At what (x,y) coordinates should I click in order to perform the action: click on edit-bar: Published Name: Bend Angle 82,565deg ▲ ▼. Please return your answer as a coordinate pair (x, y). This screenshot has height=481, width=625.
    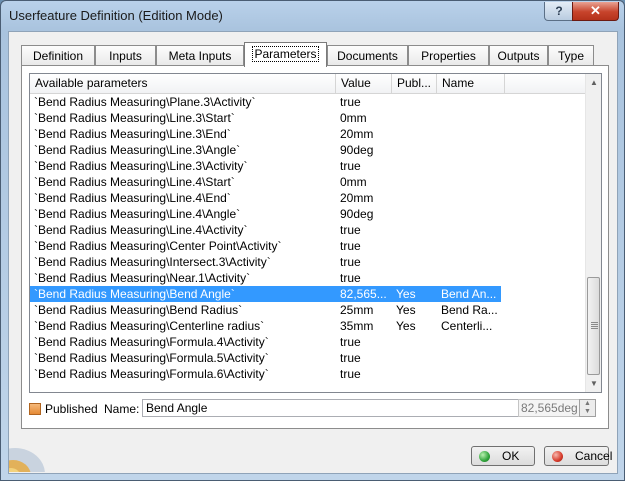
    Looking at the image, I should click on (314, 410).